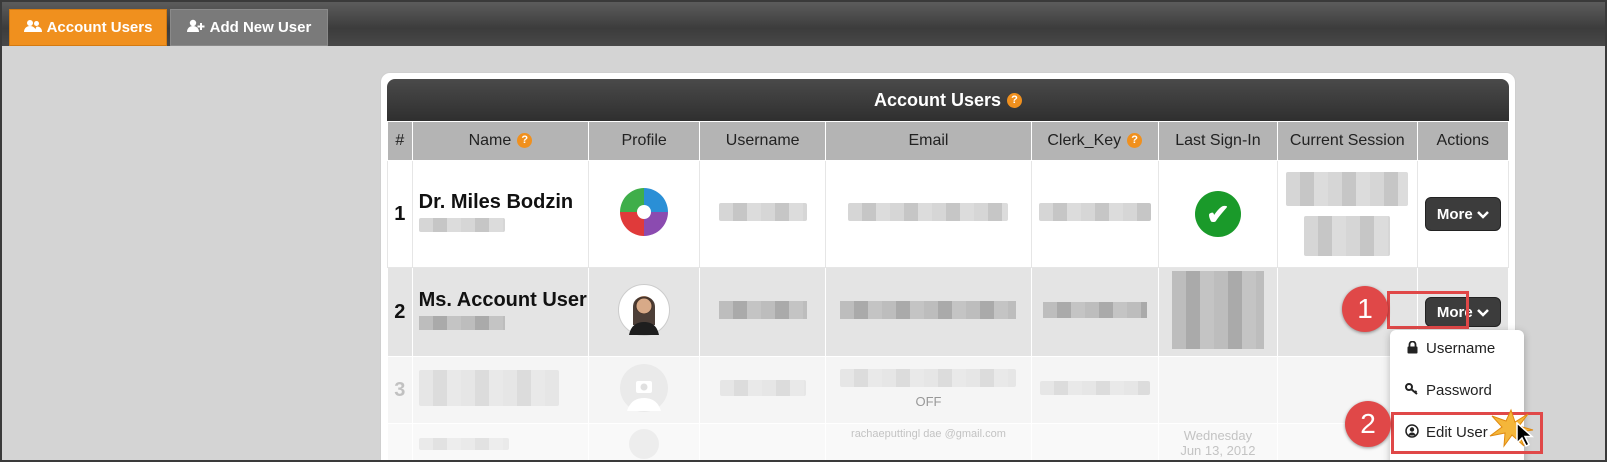 Image resolution: width=1607 pixels, height=462 pixels. What do you see at coordinates (644, 141) in the screenshot?
I see `column-header: Profile` at bounding box center [644, 141].